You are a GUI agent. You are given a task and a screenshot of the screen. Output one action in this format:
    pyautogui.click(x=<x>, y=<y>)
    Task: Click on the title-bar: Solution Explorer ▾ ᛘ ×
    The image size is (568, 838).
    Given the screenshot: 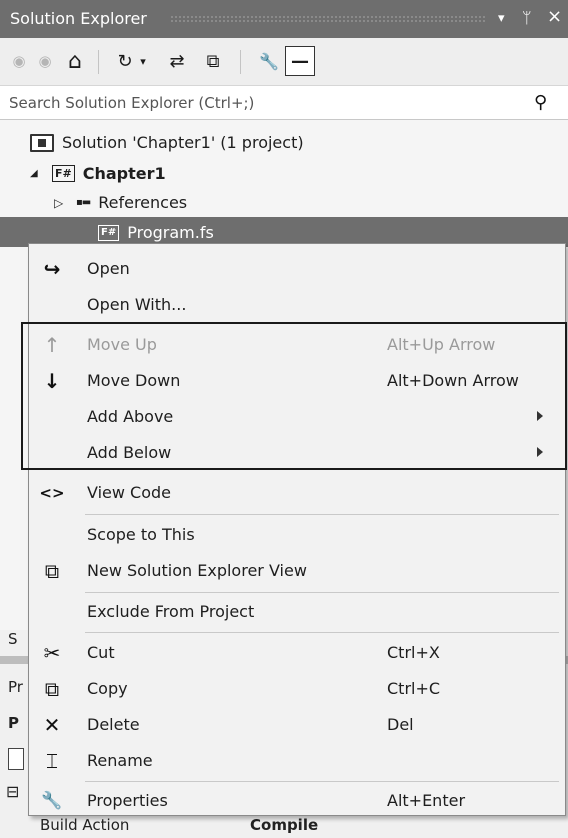 What is the action you would take?
    pyautogui.click(x=284, y=19)
    